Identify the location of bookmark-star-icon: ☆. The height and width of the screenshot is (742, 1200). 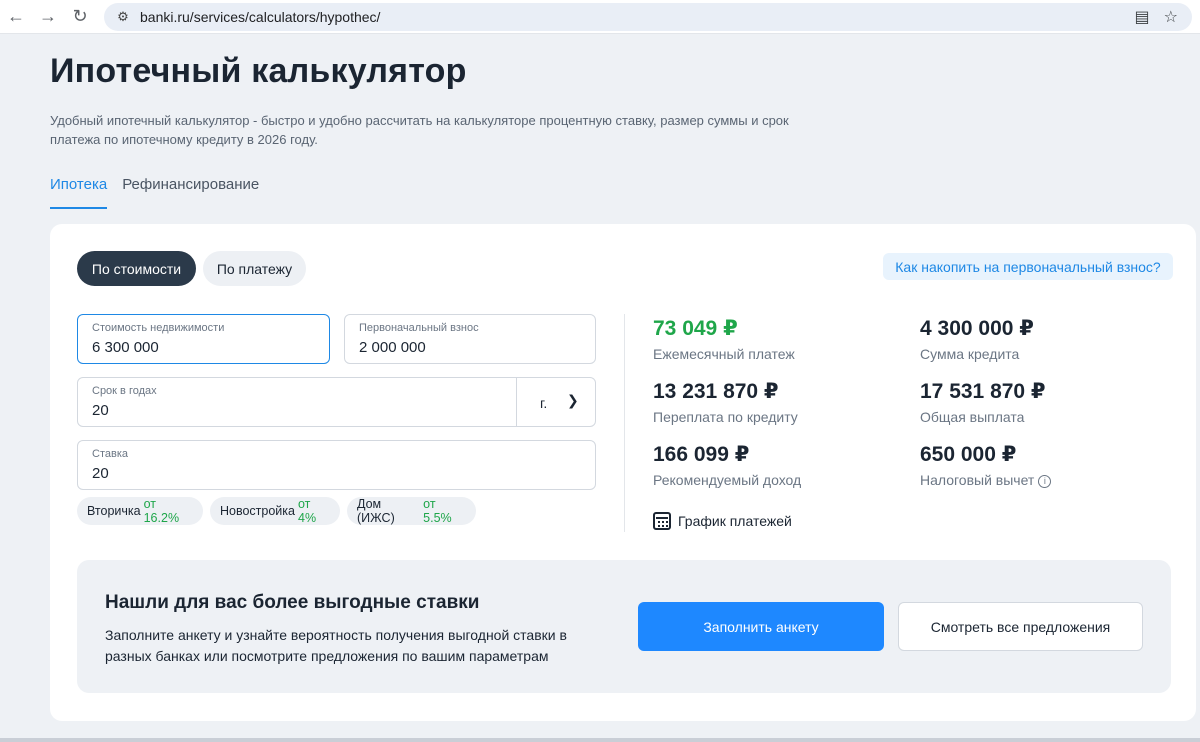
(1171, 17).